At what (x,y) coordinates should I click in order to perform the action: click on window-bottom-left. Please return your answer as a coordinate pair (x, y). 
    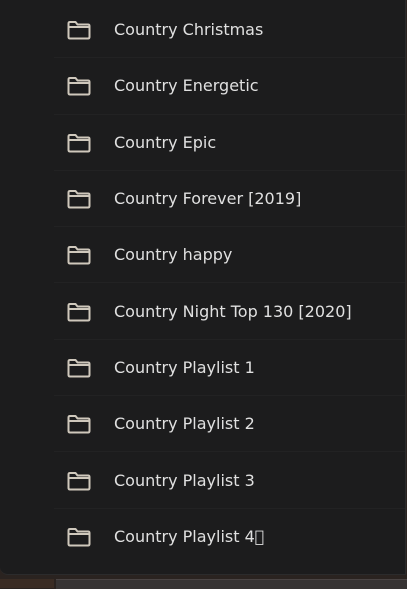
    Looking at the image, I should click on (27, 583).